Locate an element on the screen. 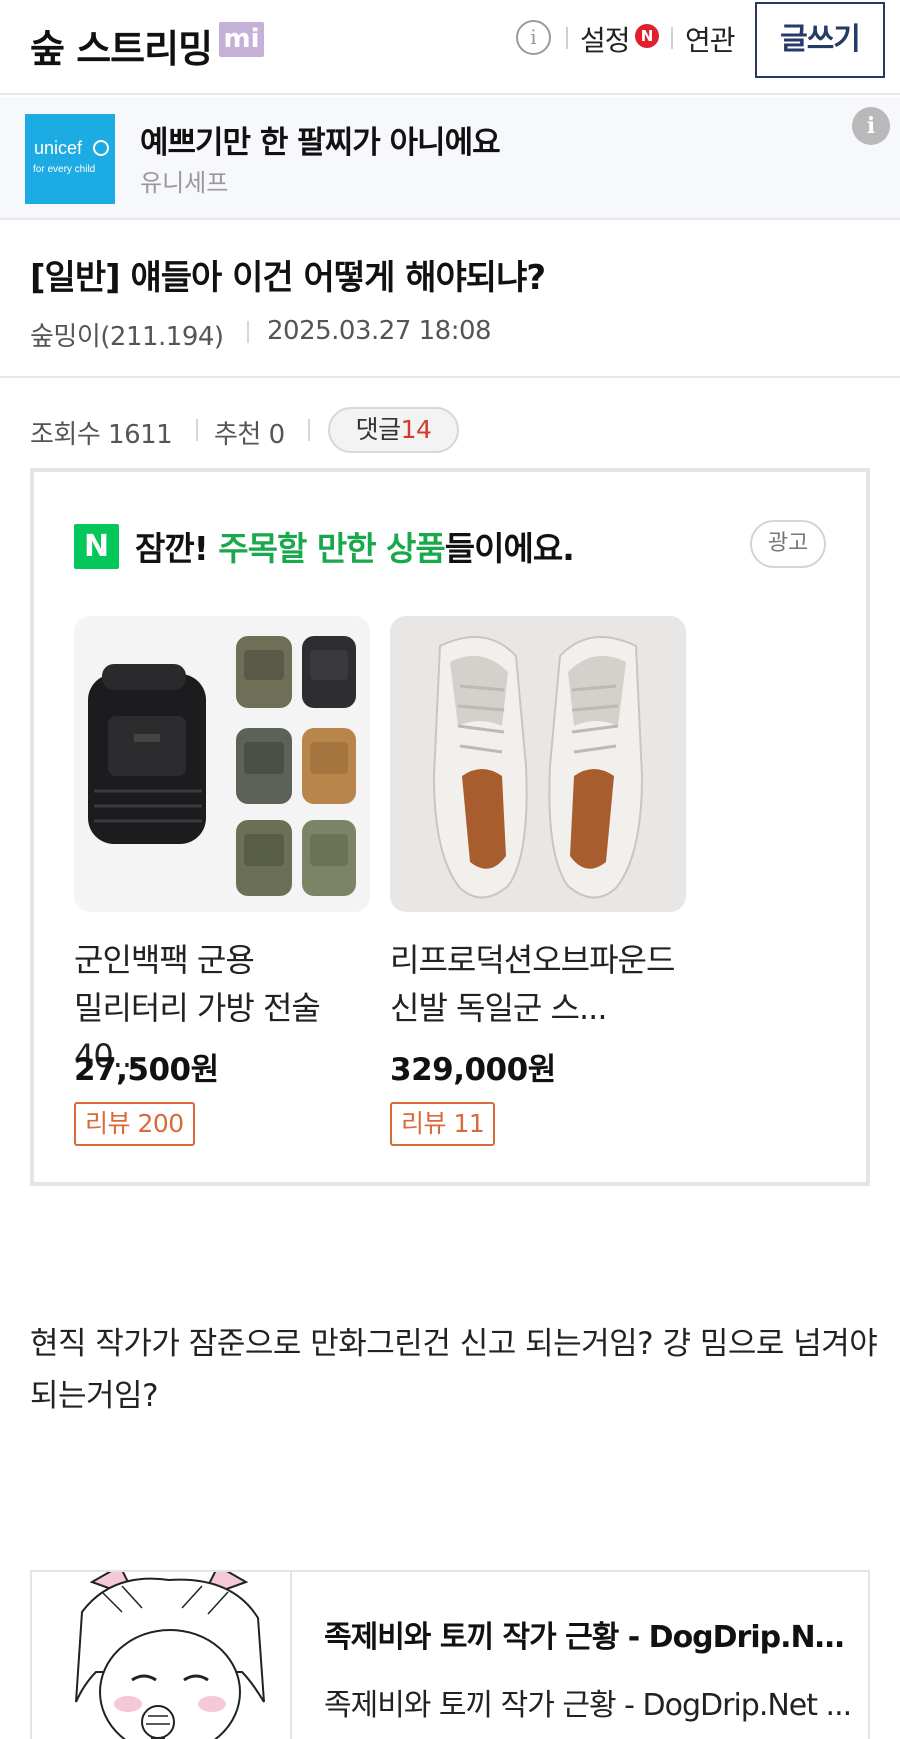 This screenshot has height=1739, width=900. section-divider is located at coordinates (450, 377).